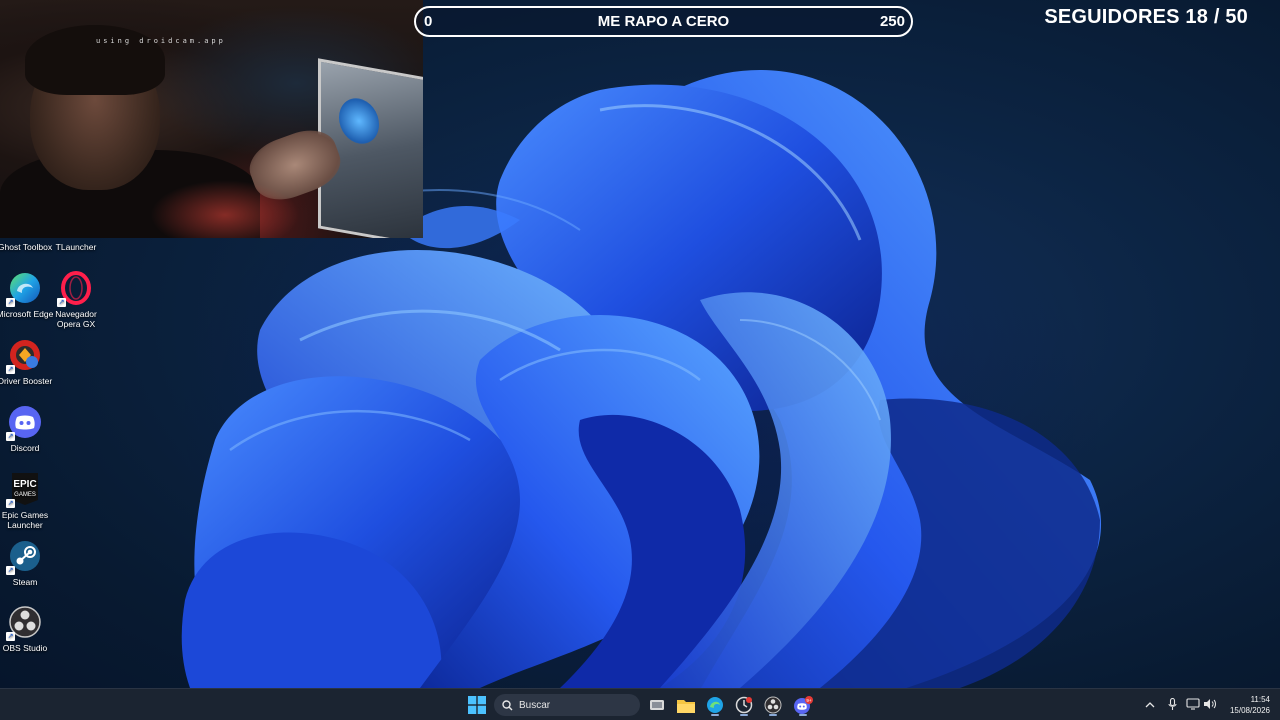  I want to click on goal-title: ME RAPO A CERO, so click(663, 21).